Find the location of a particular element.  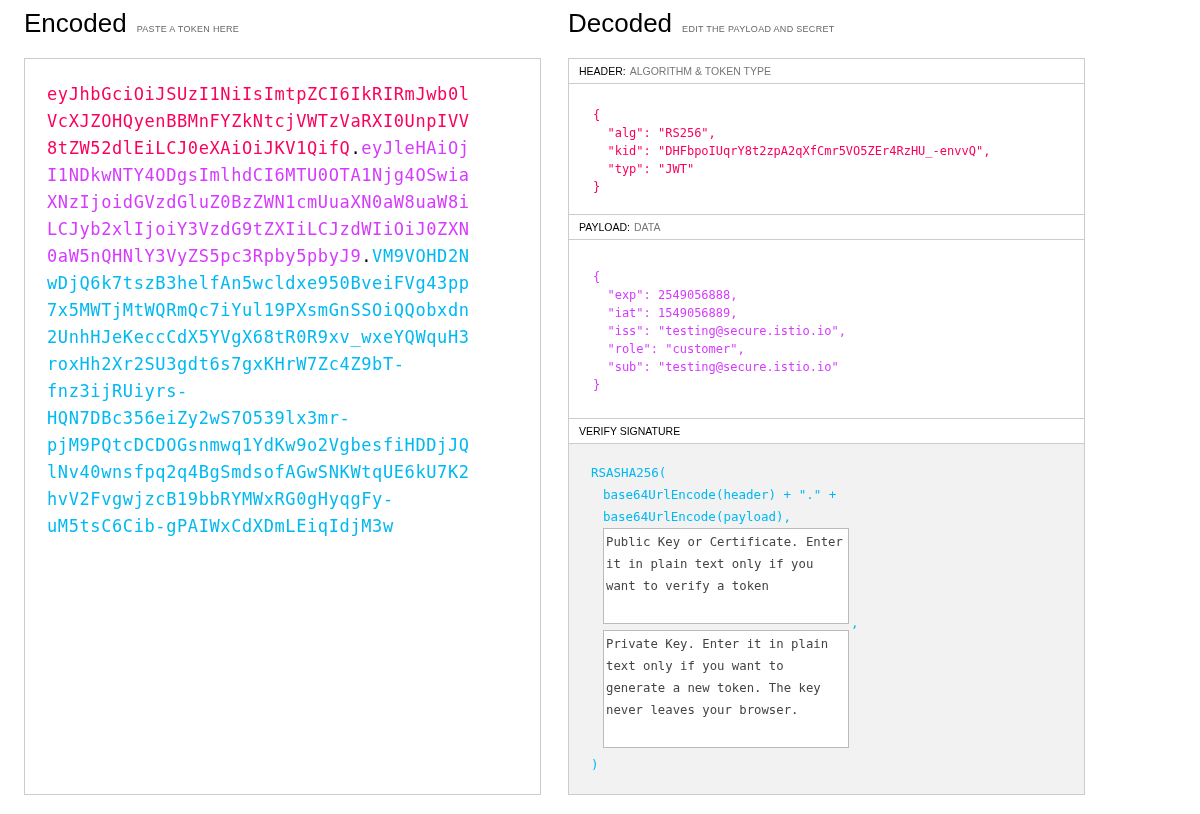

public-key-field: Public Key or Certificate. Enter it in plain text only if you want to verify a token is located at coordinates (726, 576).